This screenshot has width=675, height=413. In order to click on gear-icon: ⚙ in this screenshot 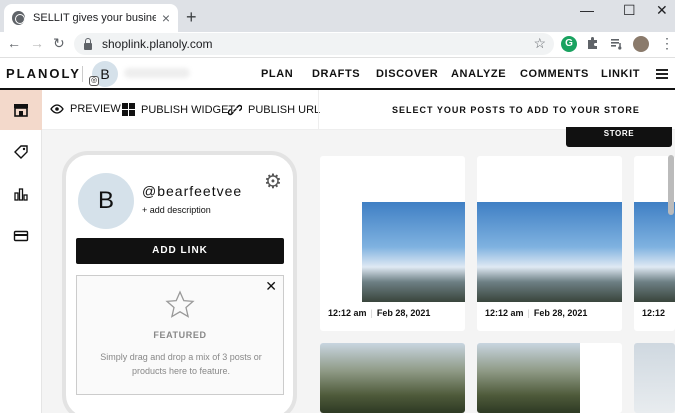, I will do `click(273, 181)`.